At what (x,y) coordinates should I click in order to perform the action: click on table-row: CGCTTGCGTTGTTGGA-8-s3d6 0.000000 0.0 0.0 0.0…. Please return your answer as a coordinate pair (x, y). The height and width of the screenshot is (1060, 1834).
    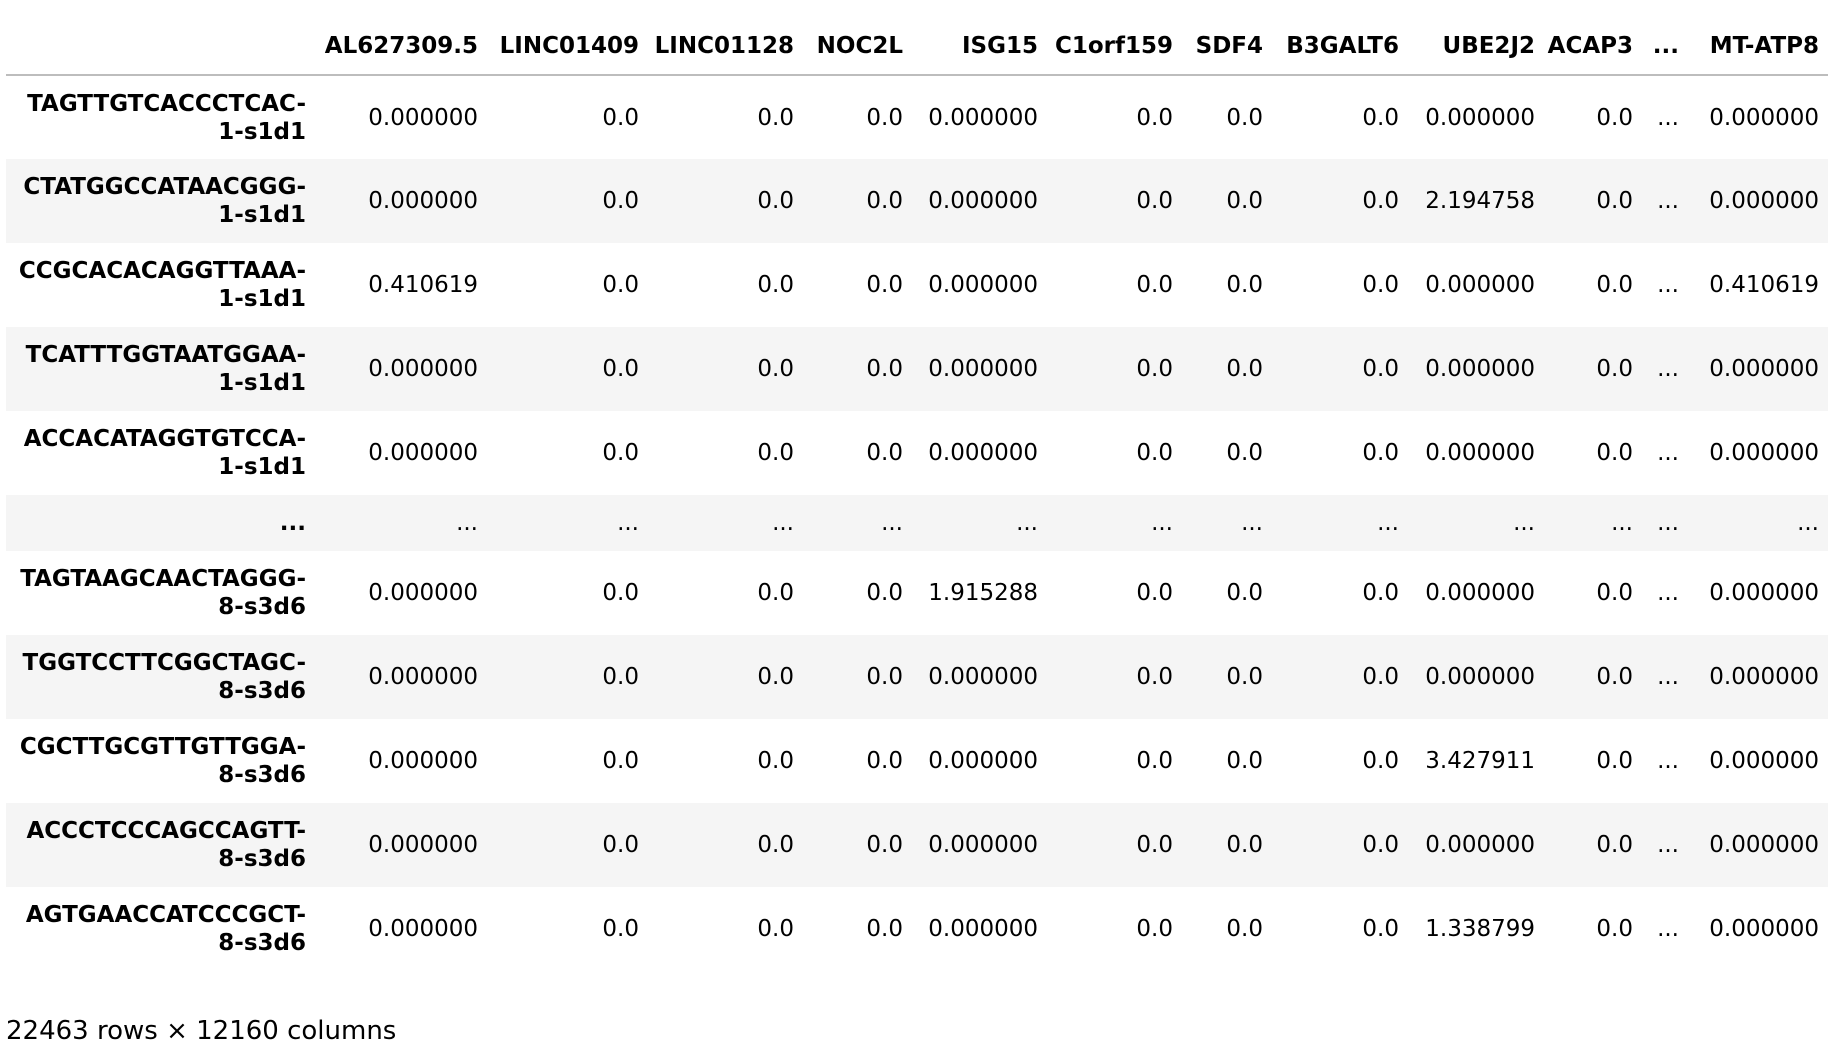
    Looking at the image, I should click on (917, 761).